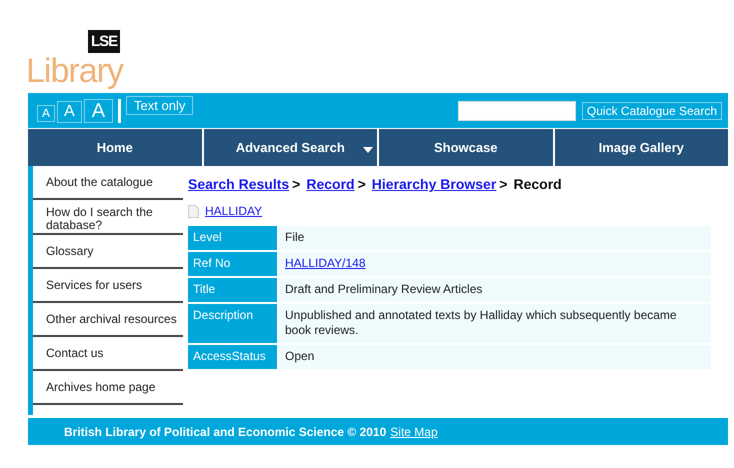 Image resolution: width=734 pixels, height=468 pixels. What do you see at coordinates (239, 184) in the screenshot?
I see `breadcrumb-link: Search Results` at bounding box center [239, 184].